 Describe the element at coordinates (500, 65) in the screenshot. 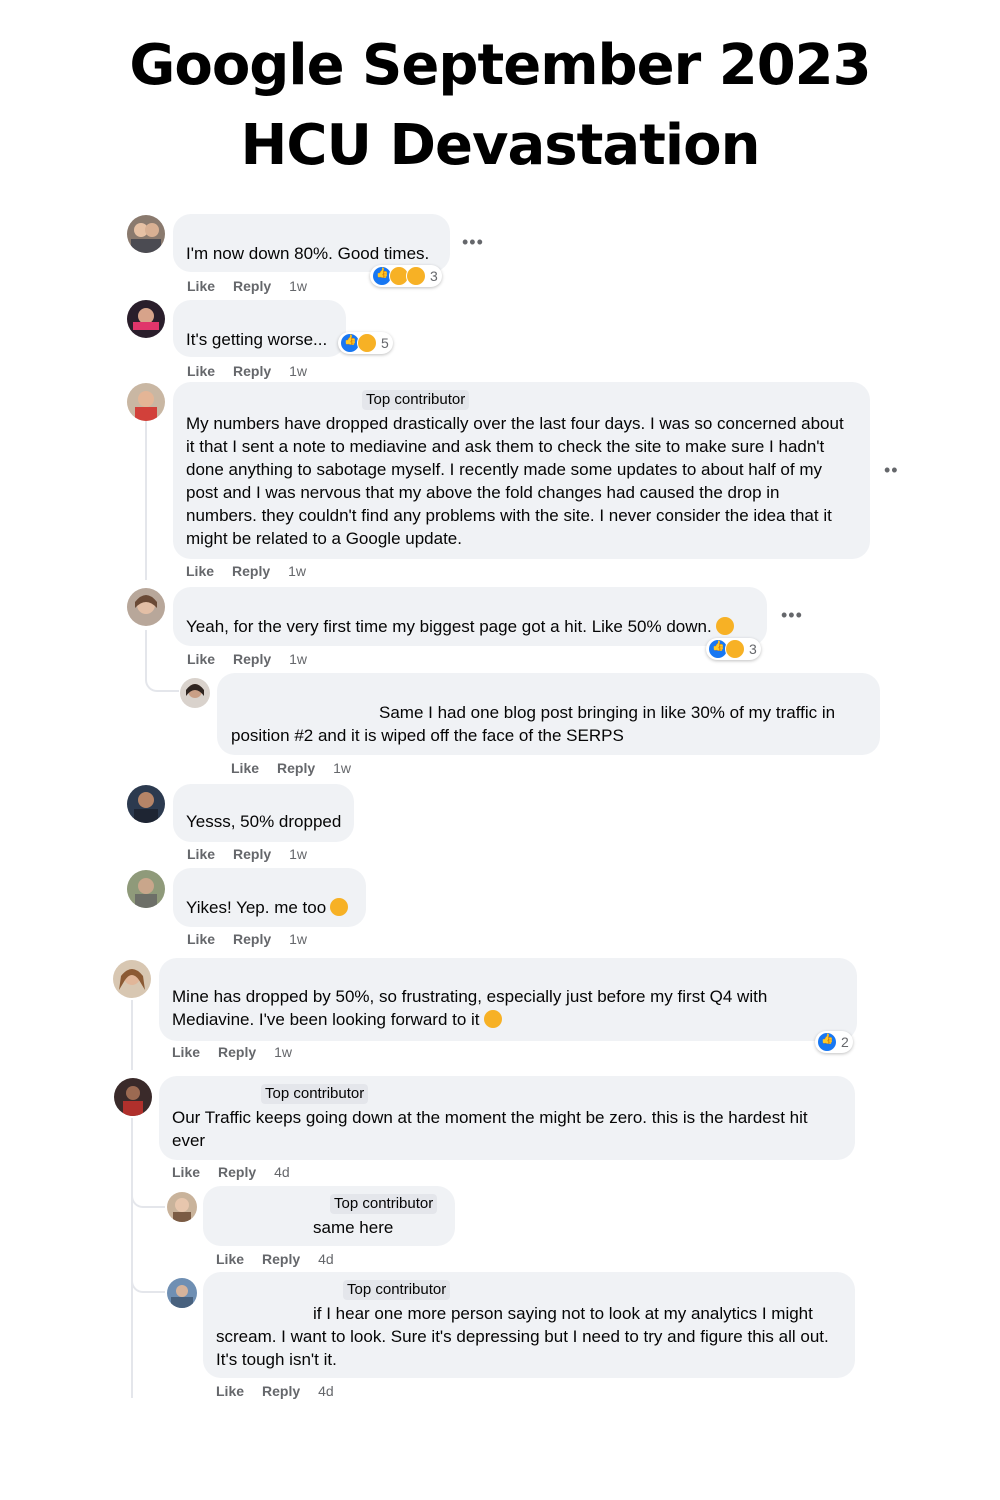

I see `headline-line-1: Google September 2023` at that location.